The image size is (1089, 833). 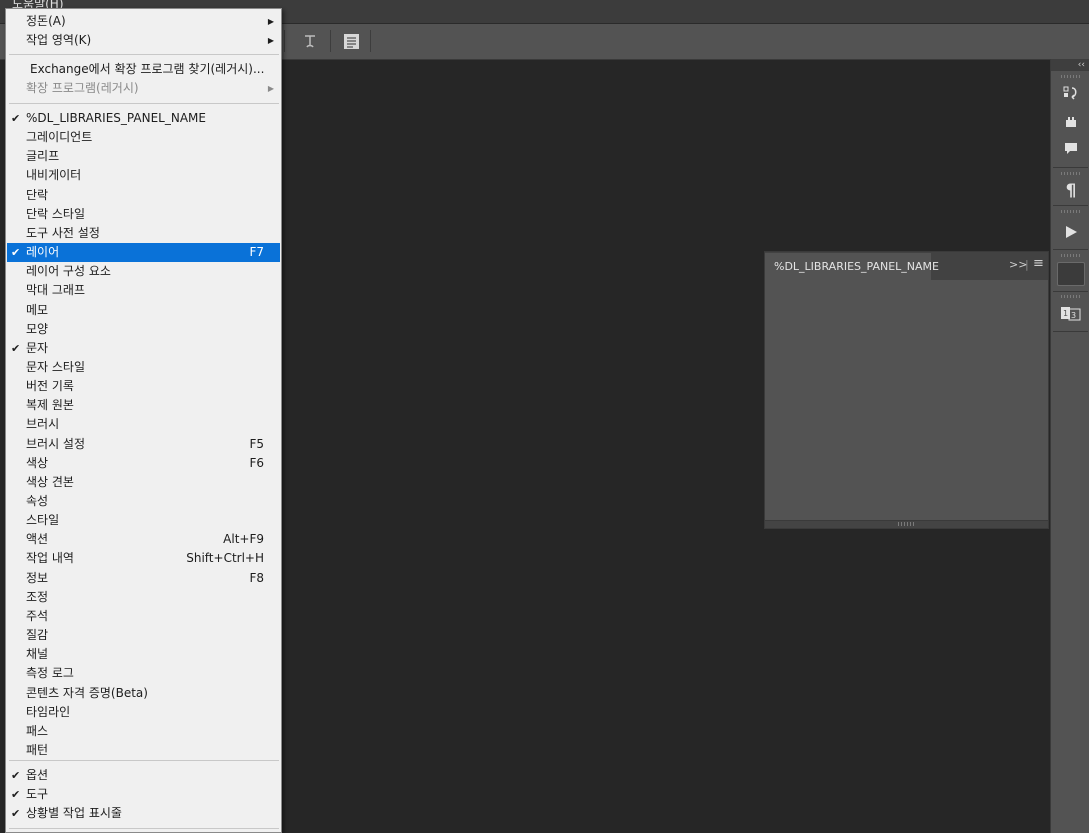 I want to click on 3d-layers-icon: 31, so click(x=1071, y=313).